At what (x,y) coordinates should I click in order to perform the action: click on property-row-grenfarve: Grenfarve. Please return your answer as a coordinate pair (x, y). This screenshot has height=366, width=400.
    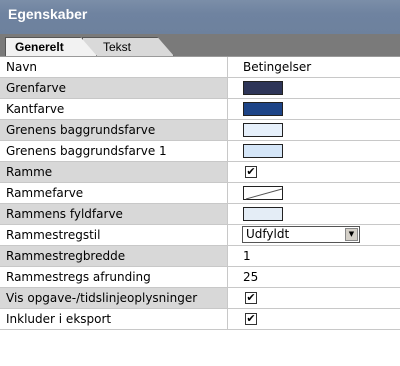
    Looking at the image, I should click on (200, 88).